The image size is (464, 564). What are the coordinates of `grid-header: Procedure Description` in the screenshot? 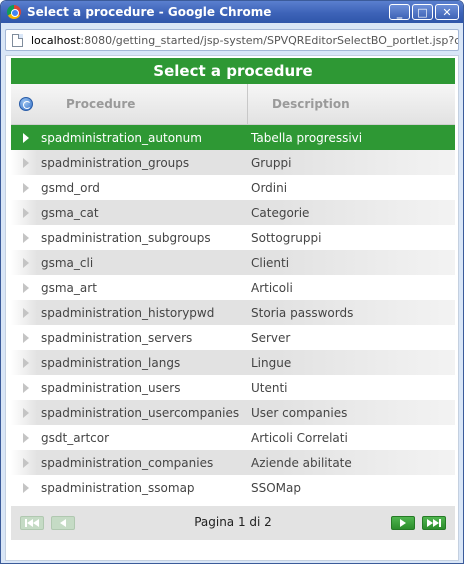 It's located at (233, 104).